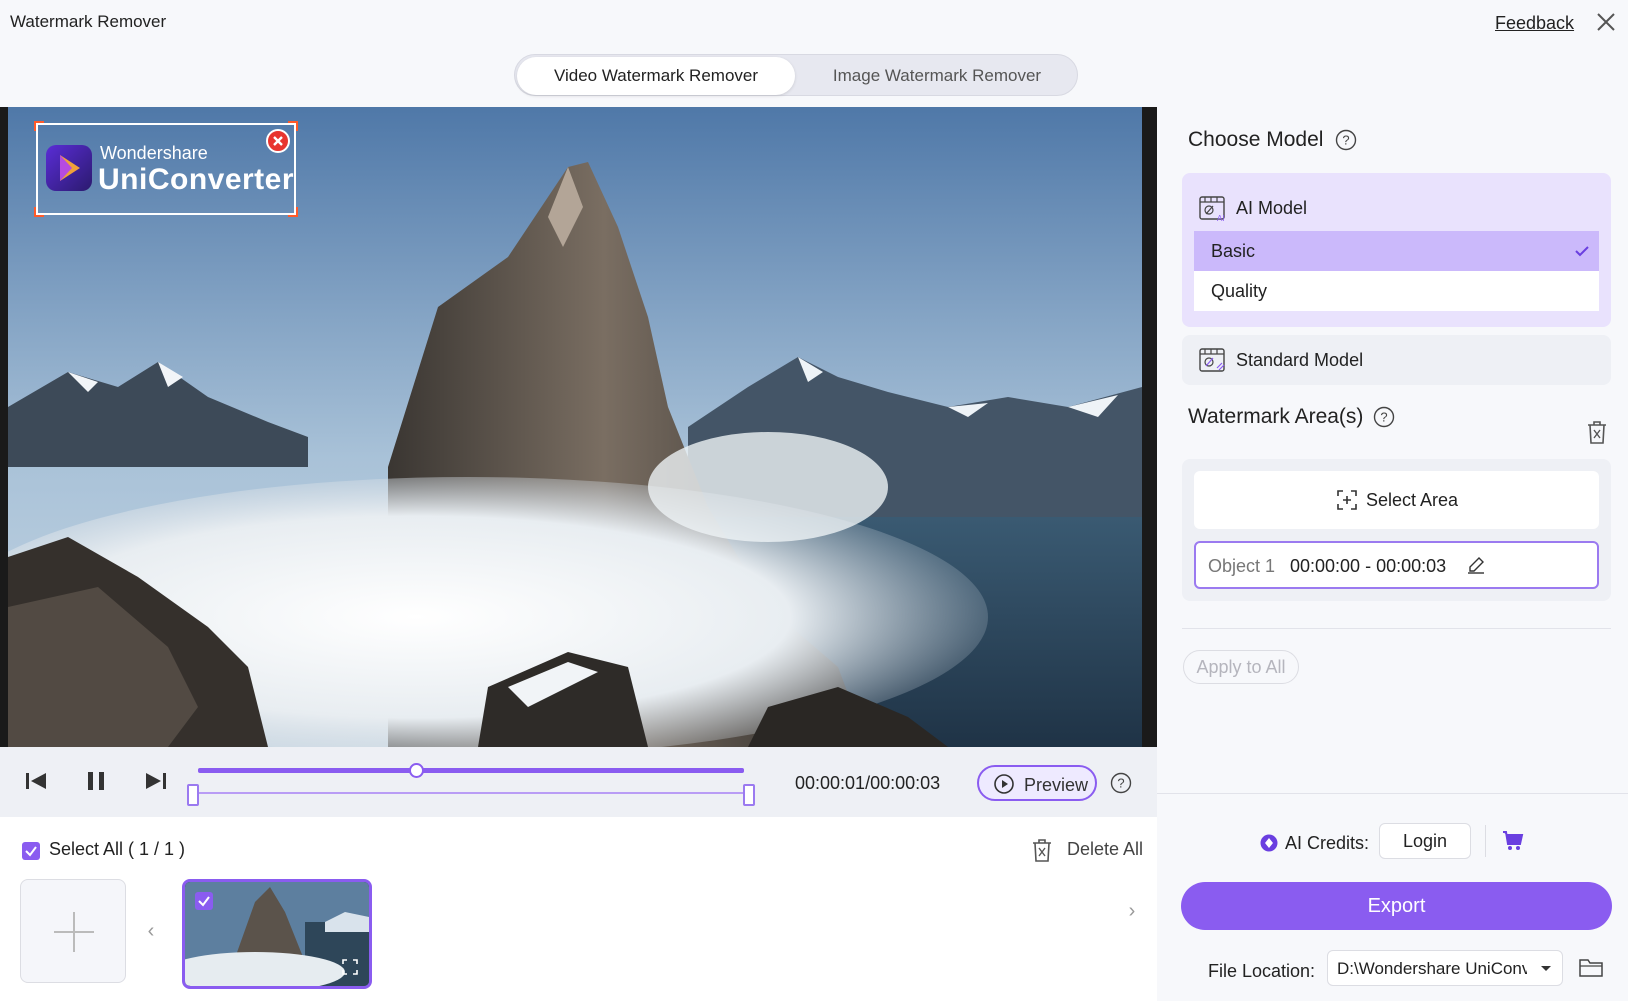 The image size is (1628, 1001). I want to click on object-name: Object 1, so click(1242, 566).